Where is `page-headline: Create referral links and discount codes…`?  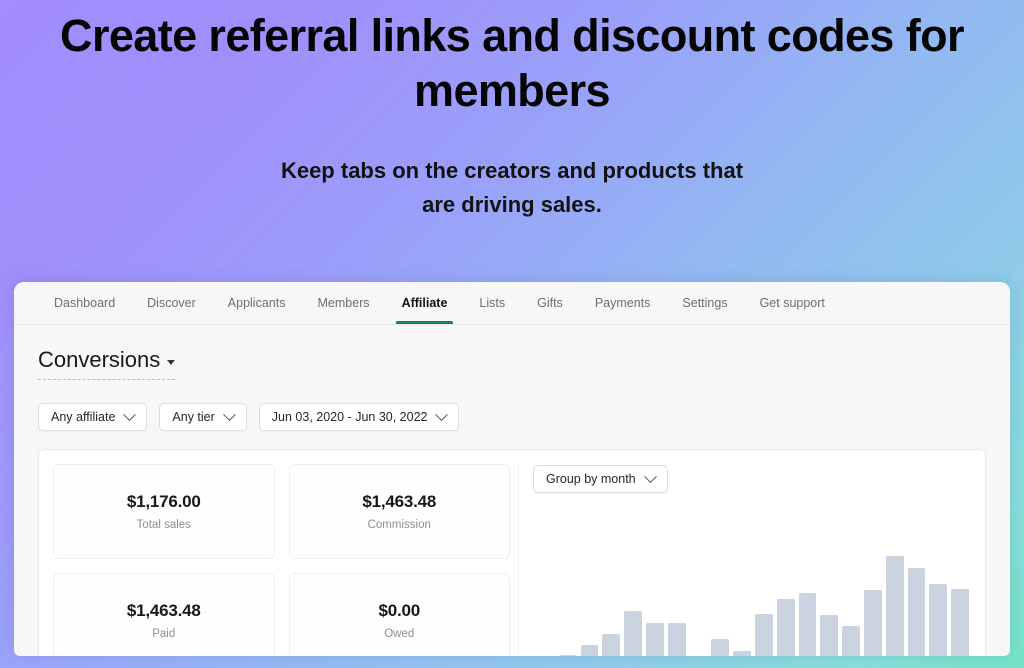
page-headline: Create referral links and discount codes… is located at coordinates (512, 63).